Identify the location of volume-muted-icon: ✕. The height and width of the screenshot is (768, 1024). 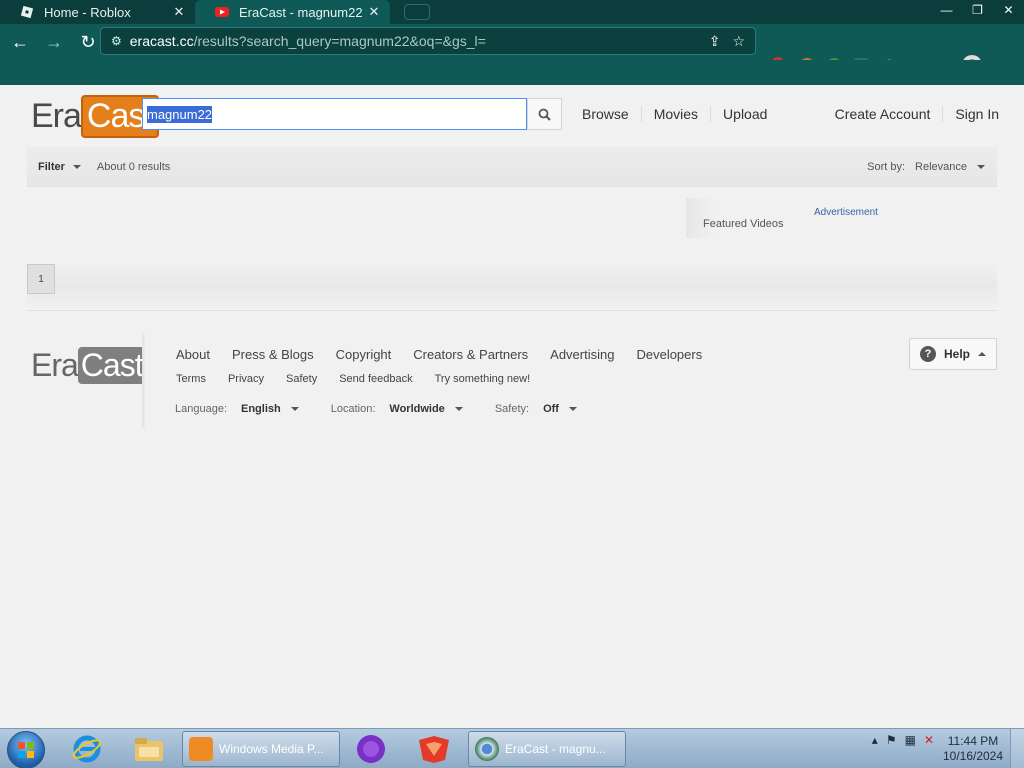
(929, 740).